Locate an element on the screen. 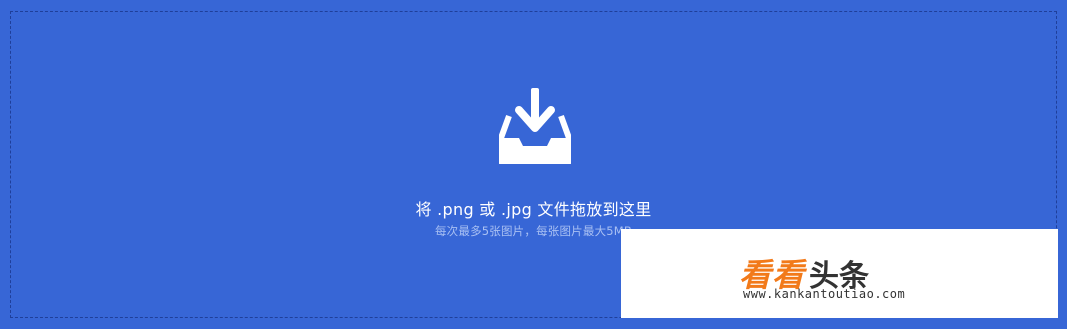 The height and width of the screenshot is (329, 1067). watermark-overlay: 看看 头条 www.kankantoutiao.com is located at coordinates (839, 273).